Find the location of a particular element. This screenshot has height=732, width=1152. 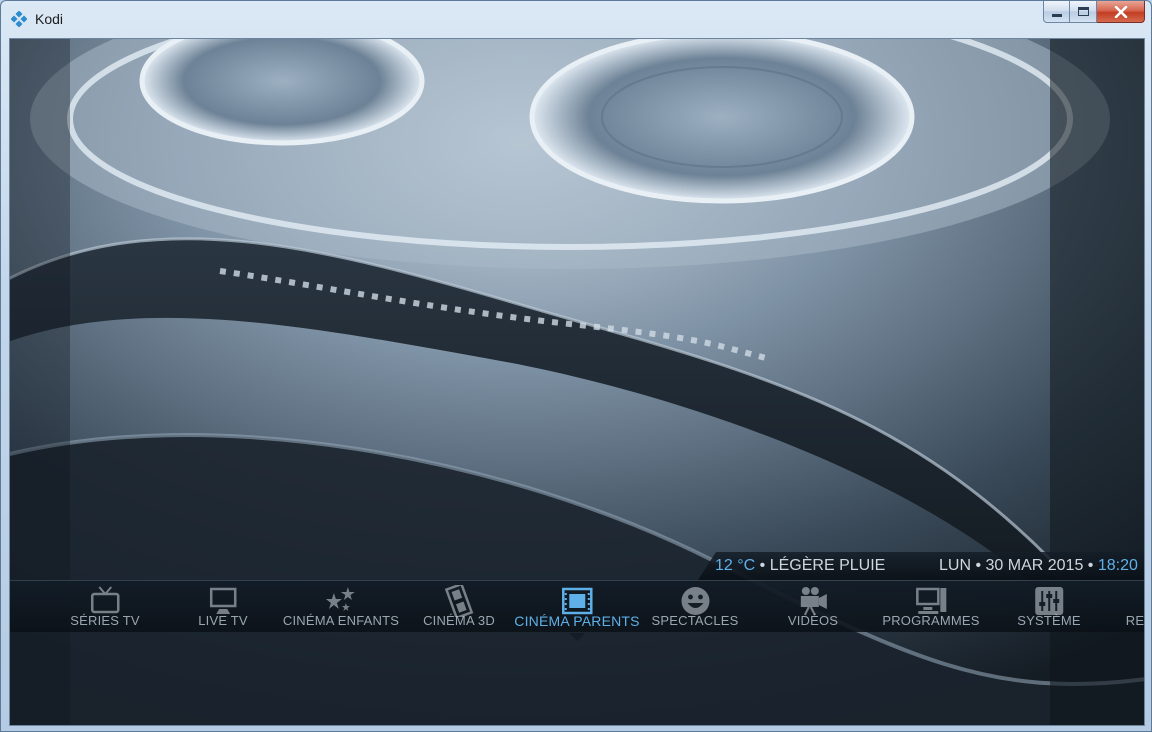

menu-item-series-tv: SÉRIES TV is located at coordinates (105, 607).